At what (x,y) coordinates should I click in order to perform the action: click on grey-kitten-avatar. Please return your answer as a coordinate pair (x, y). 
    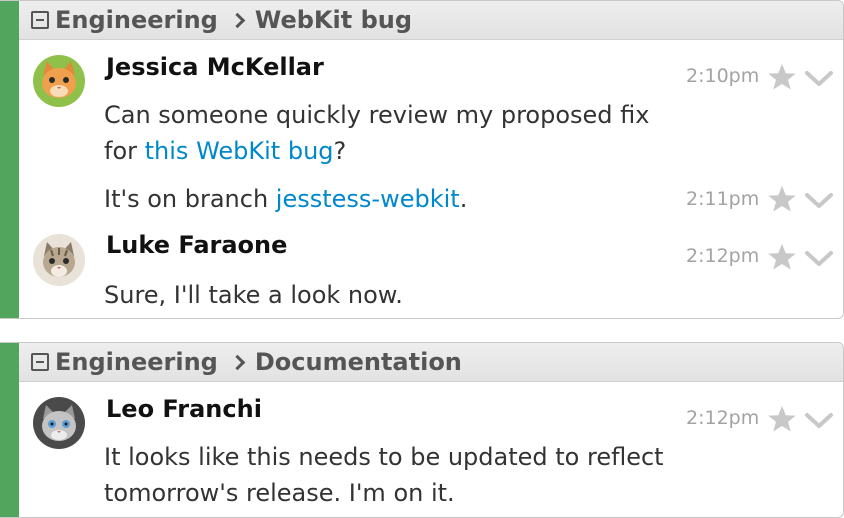
    Looking at the image, I should click on (59, 423).